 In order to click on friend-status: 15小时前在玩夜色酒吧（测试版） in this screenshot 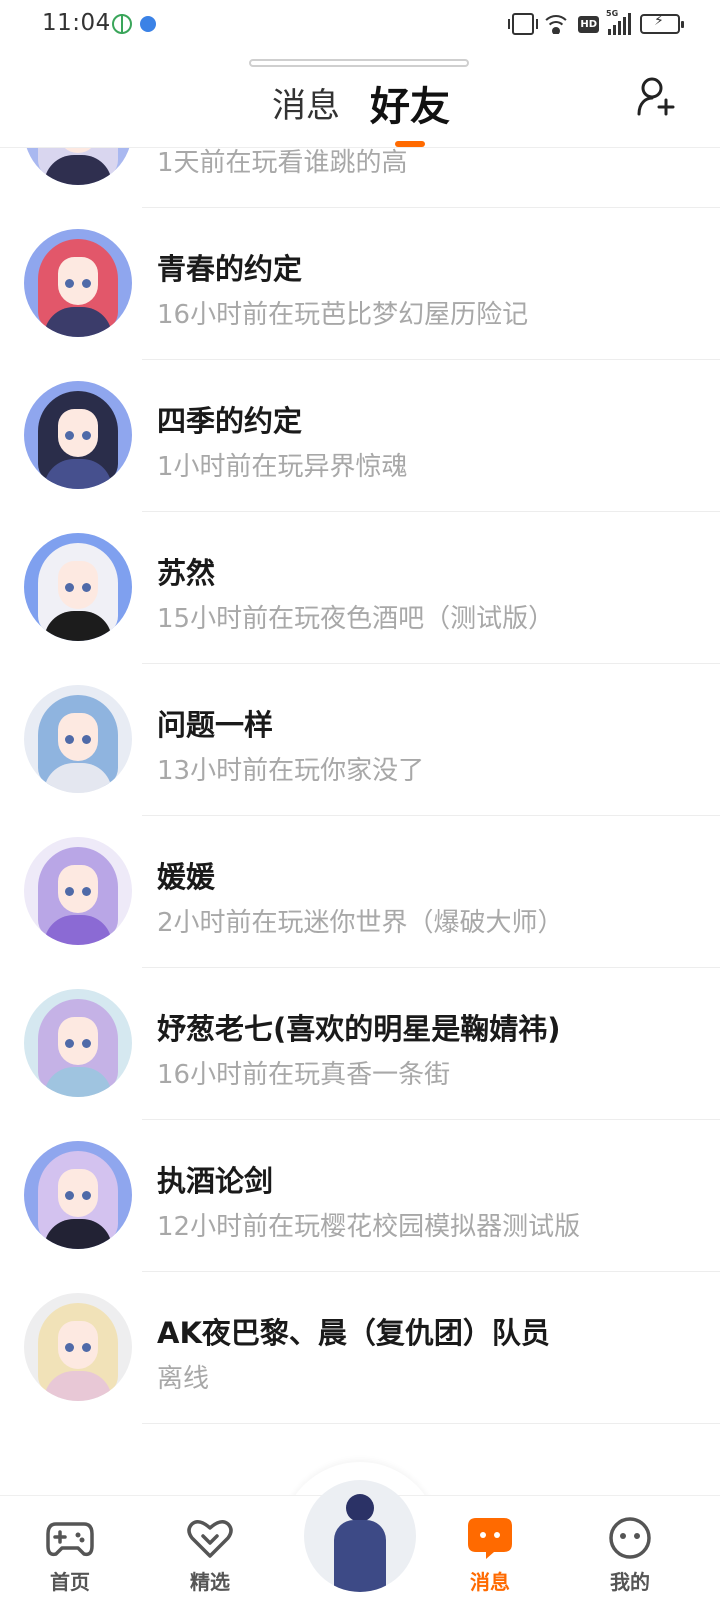, I will do `click(356, 619)`.